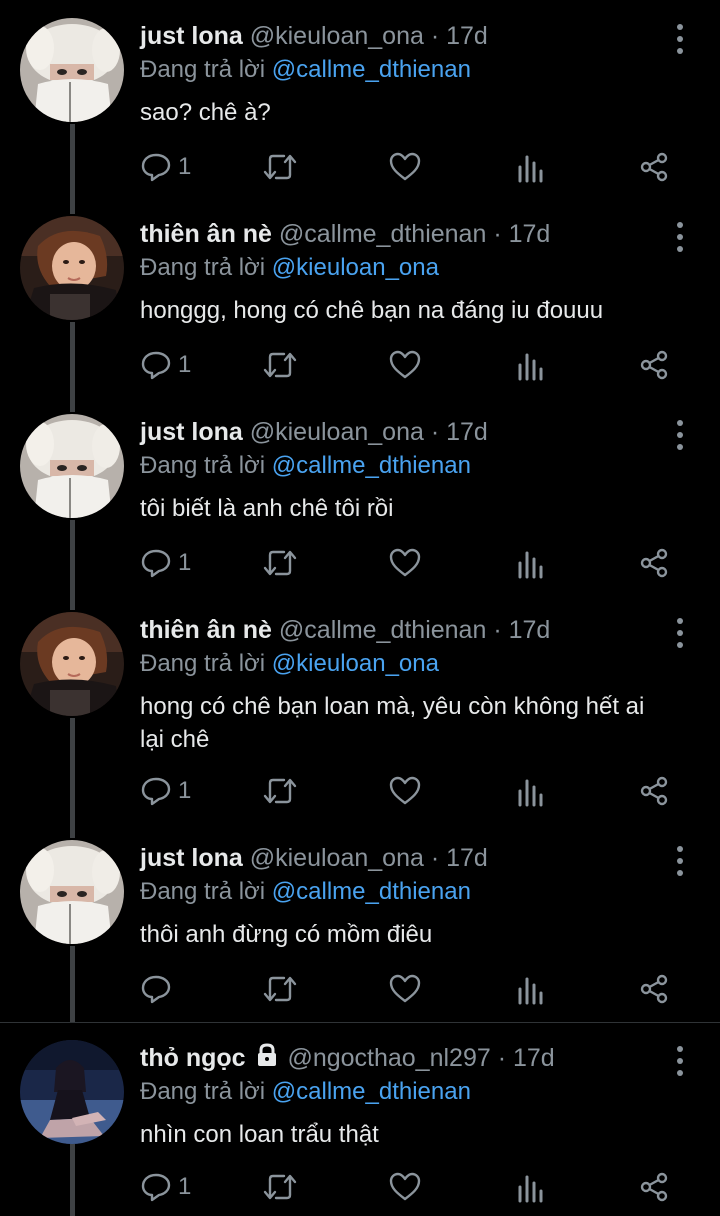  Describe the element at coordinates (193, 1058) in the screenshot. I see `display-name: thỏ ngọc` at that location.